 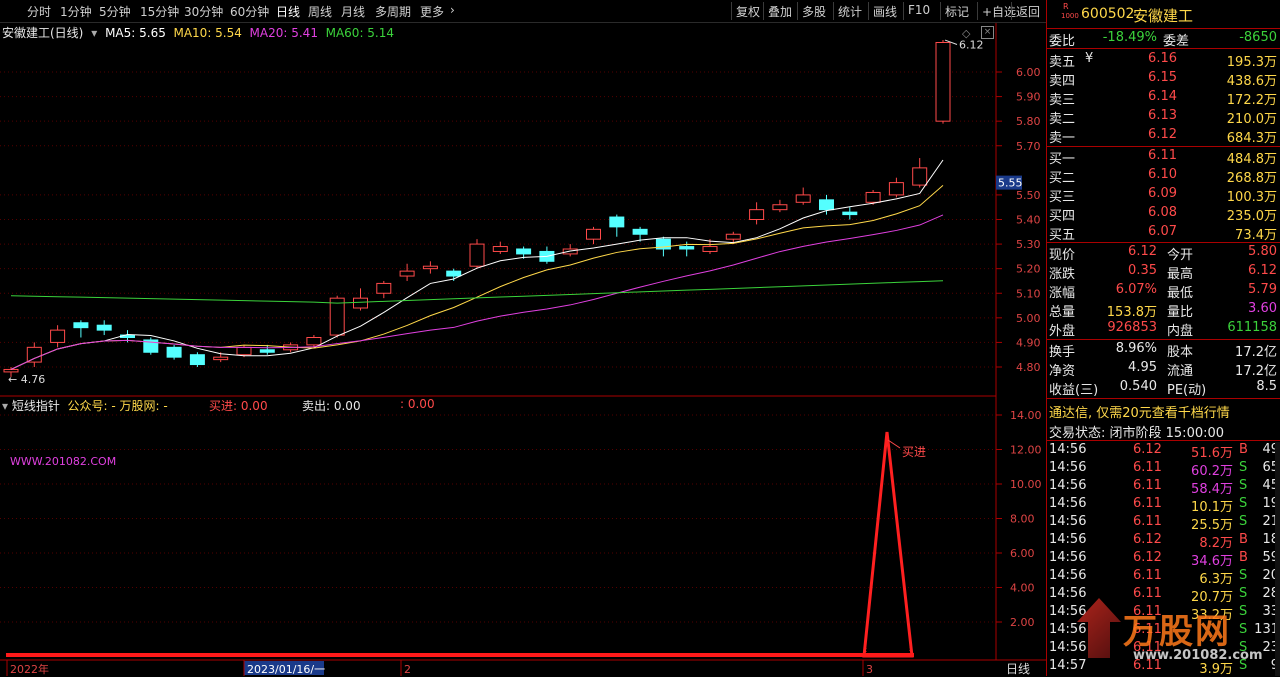 What do you see at coordinates (360, 33) in the screenshot?
I see `ma60-label: MA60: 5.14` at bounding box center [360, 33].